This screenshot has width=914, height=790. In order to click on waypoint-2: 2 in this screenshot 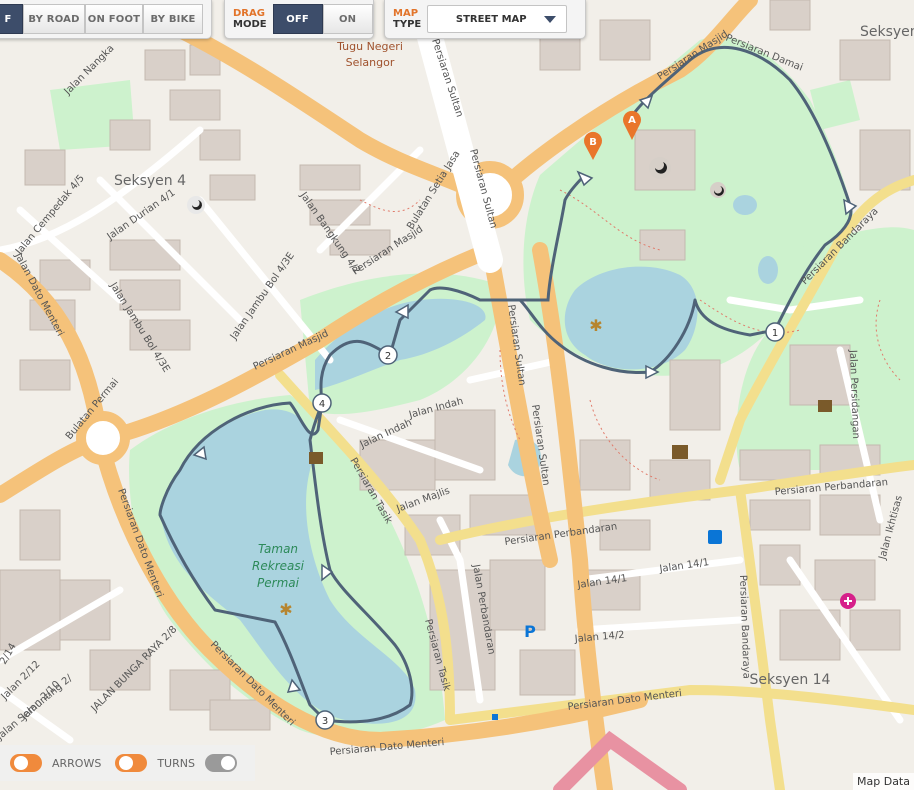, I will do `click(388, 355)`.